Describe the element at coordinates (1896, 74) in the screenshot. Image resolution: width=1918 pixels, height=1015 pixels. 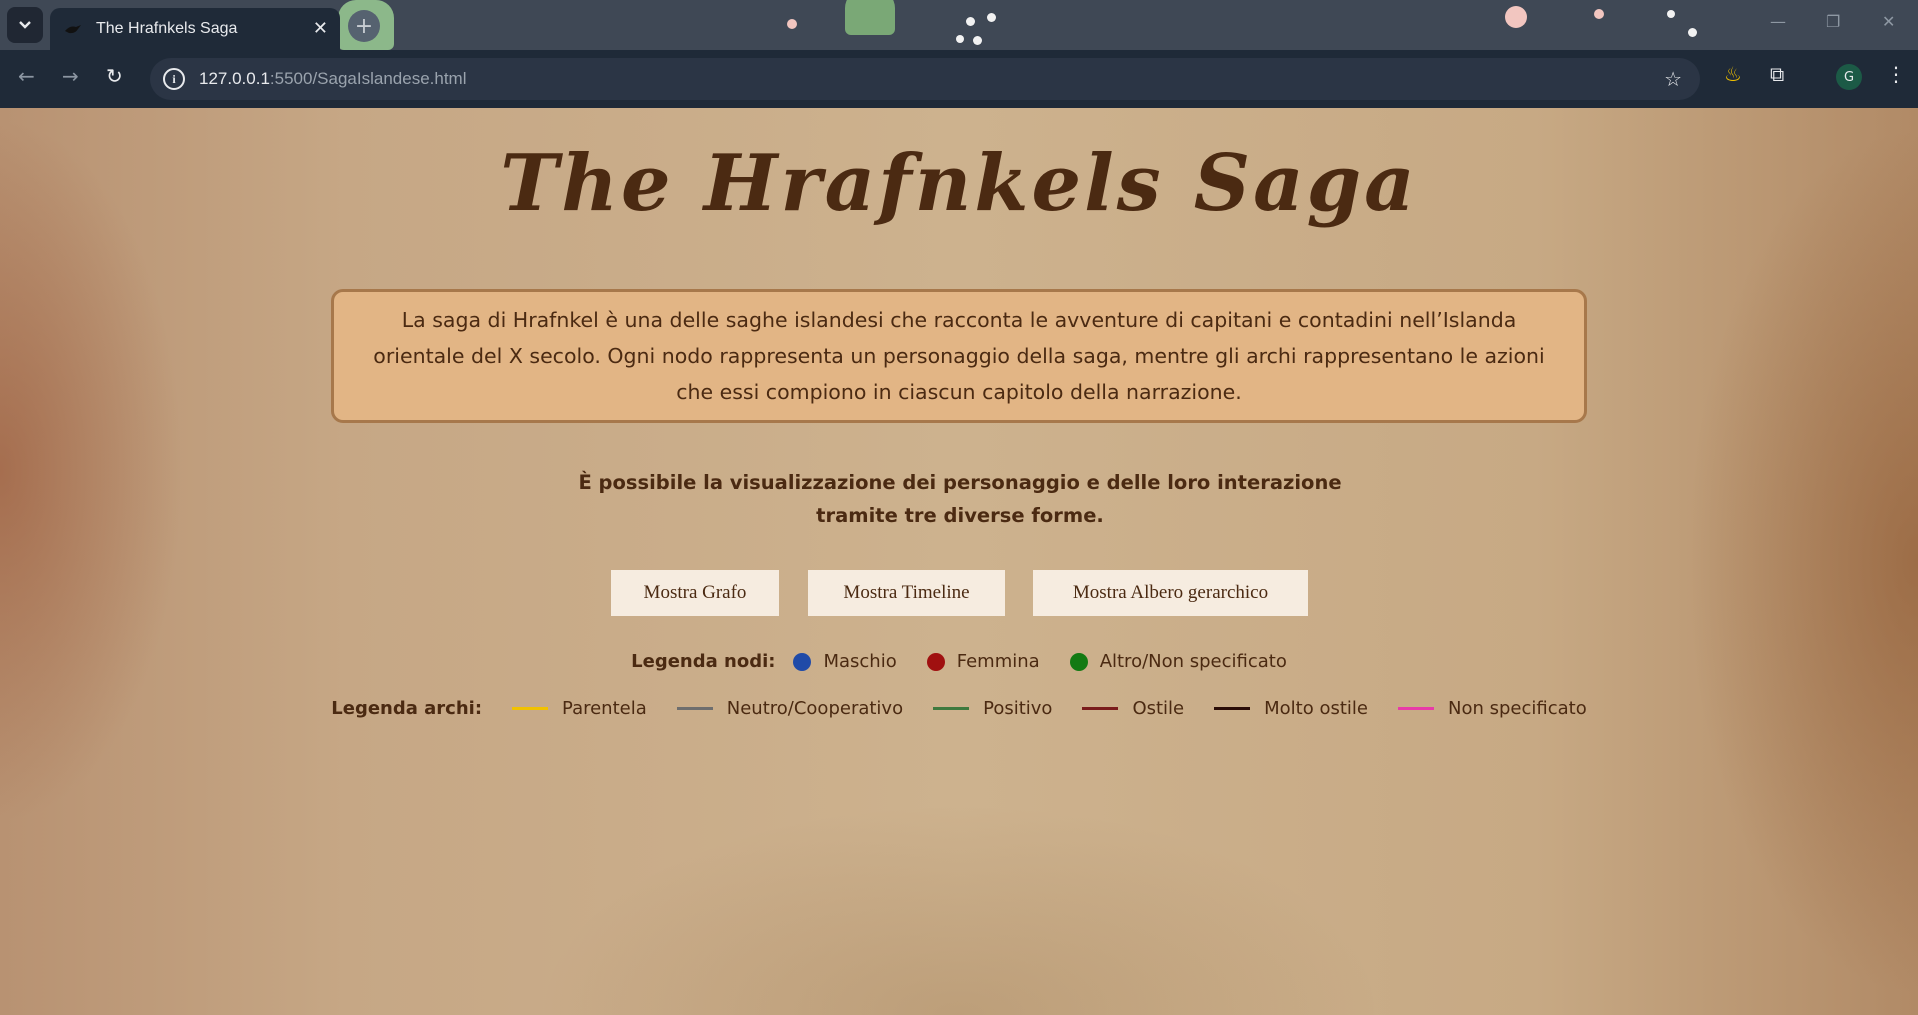
I see `menu-kebab-icon: ⋮` at that location.